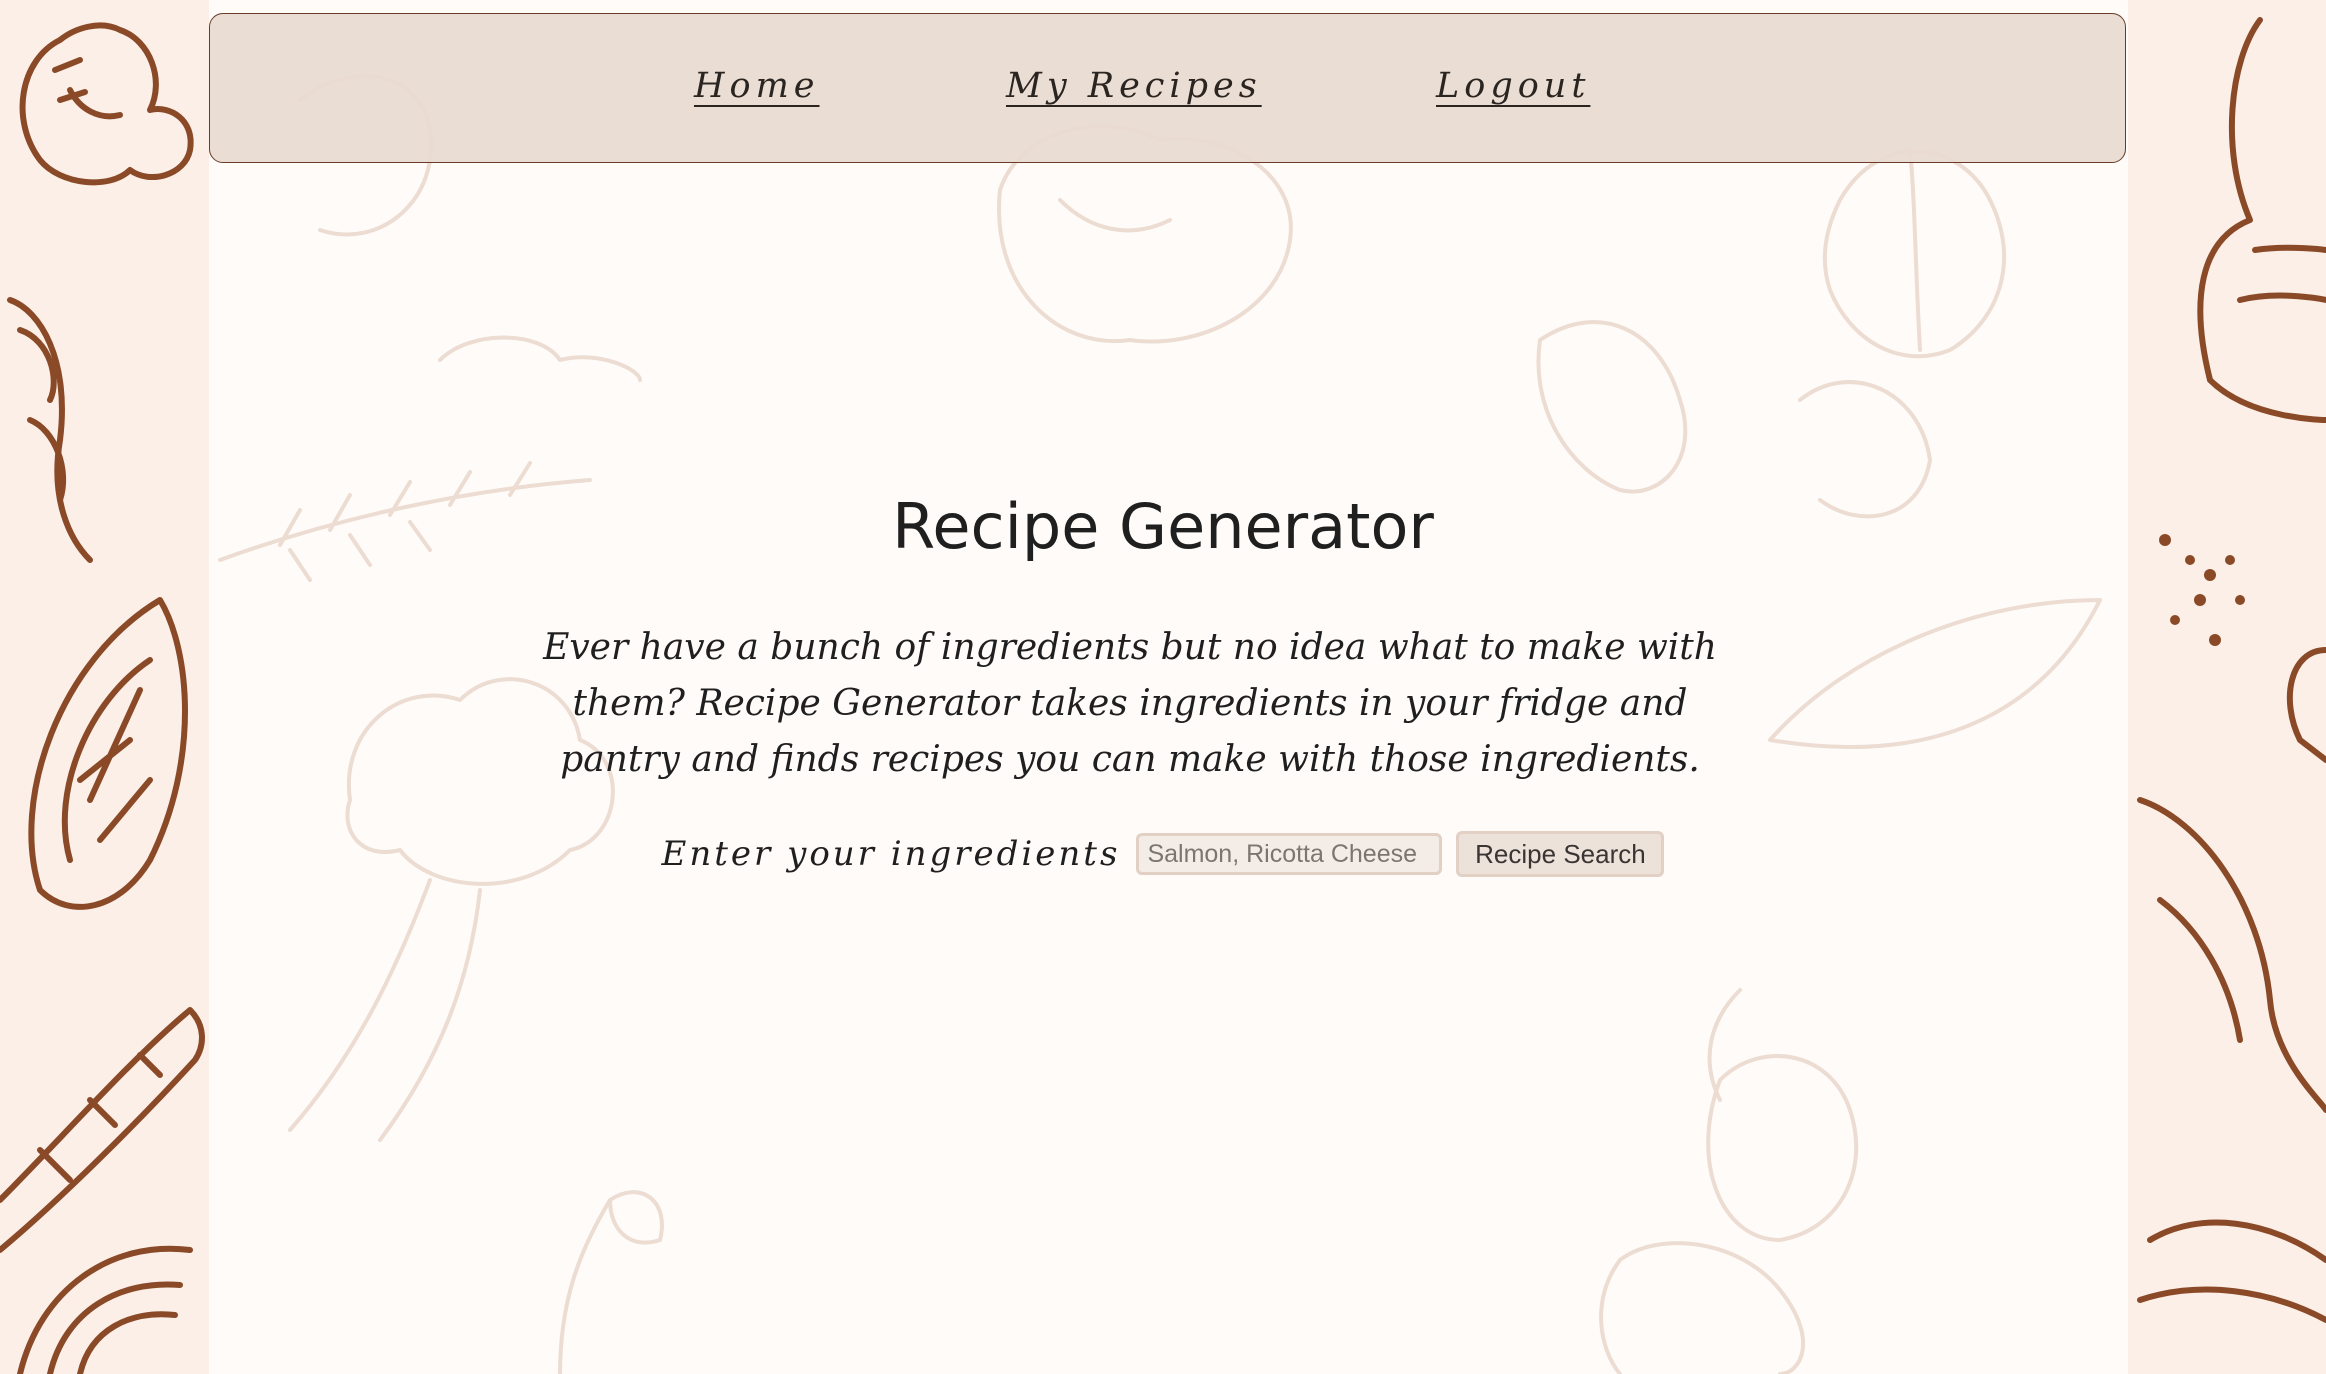 The image size is (2326, 1374). I want to click on recipe-search-button: Recipe Search, so click(1560, 854).